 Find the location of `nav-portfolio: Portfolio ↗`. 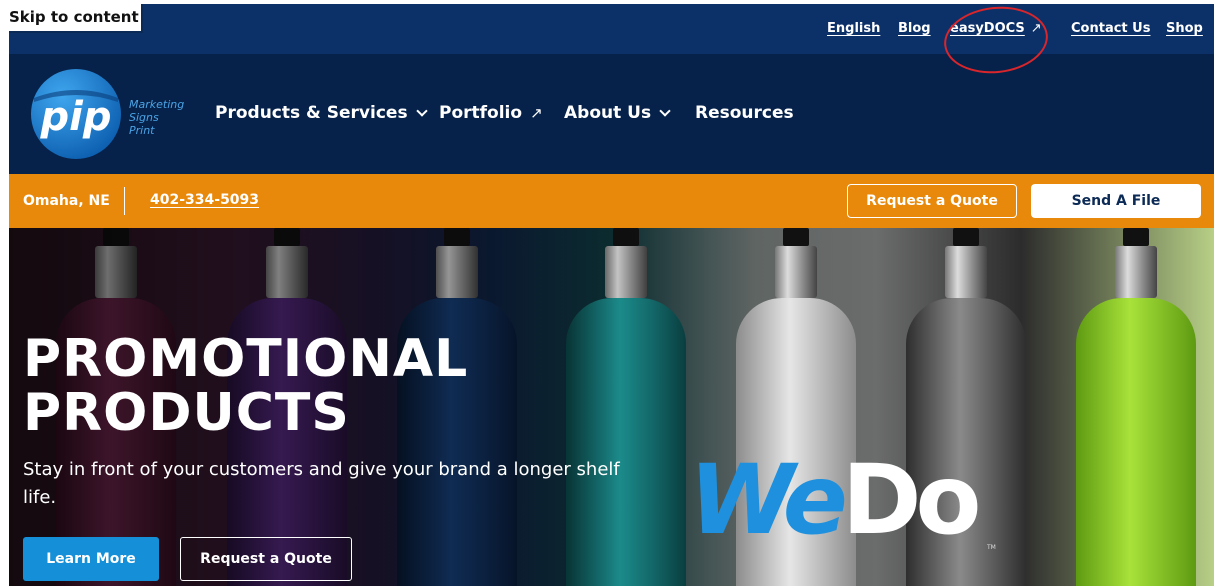

nav-portfolio: Portfolio ↗ is located at coordinates (491, 113).